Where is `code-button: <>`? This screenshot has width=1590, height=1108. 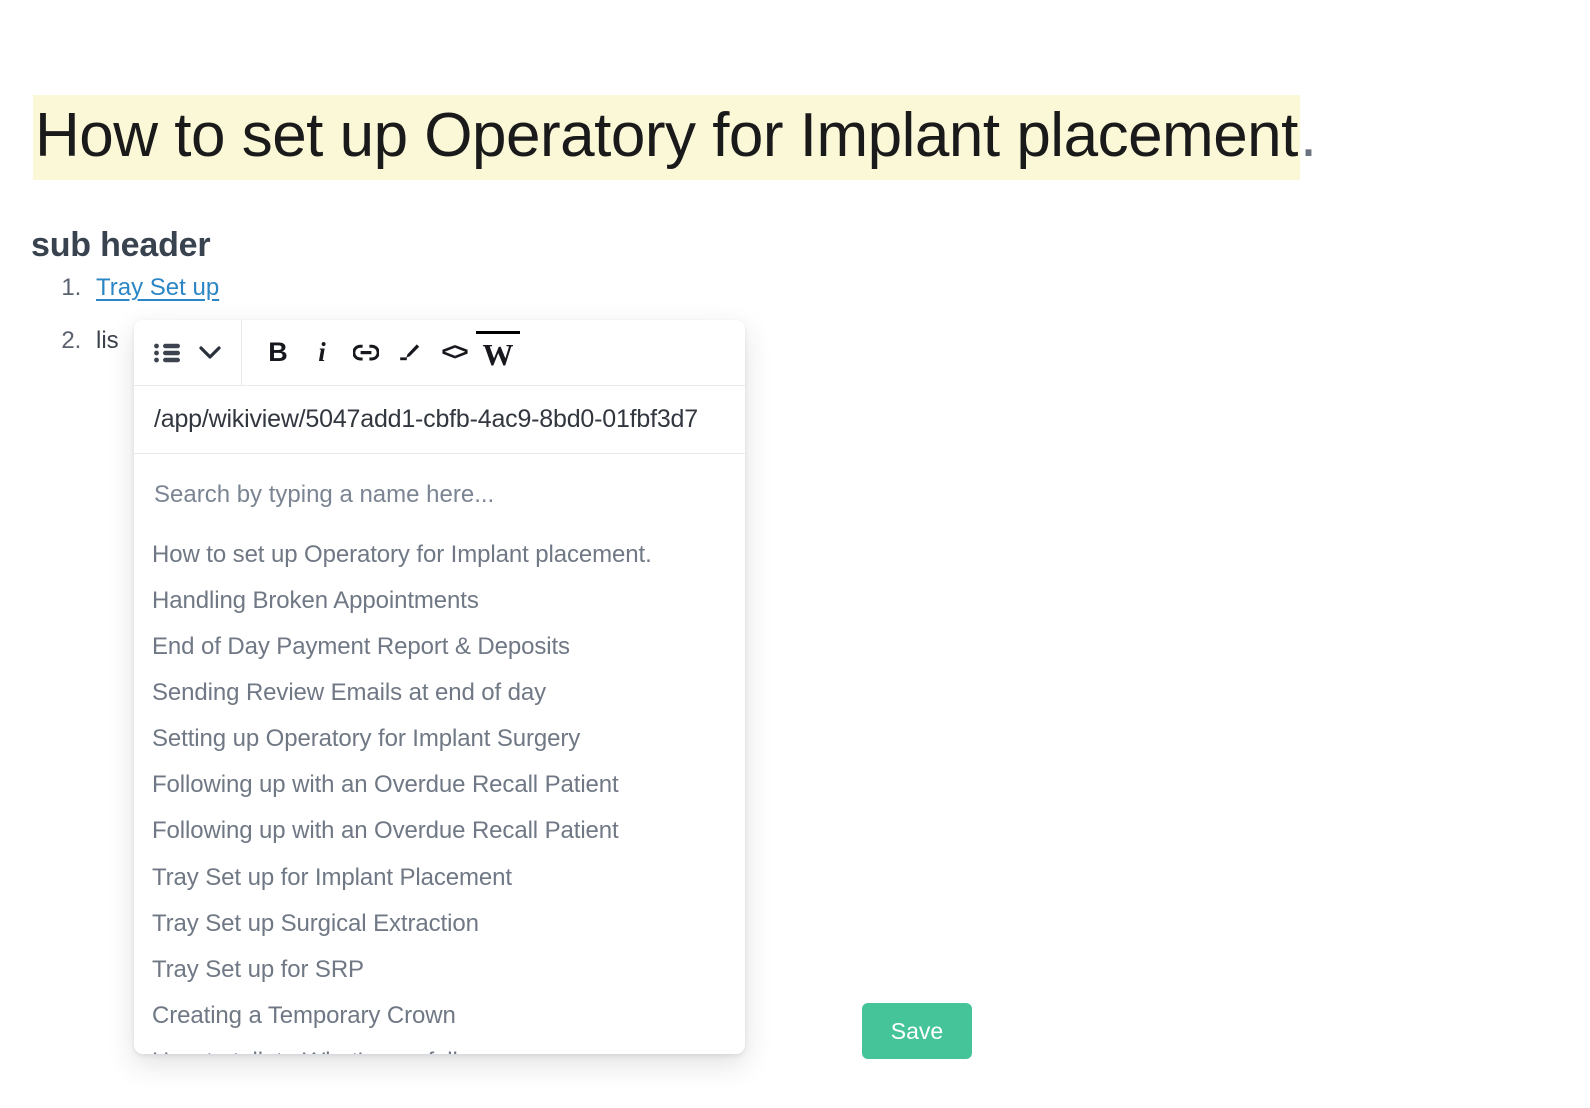 code-button: <> is located at coordinates (454, 353).